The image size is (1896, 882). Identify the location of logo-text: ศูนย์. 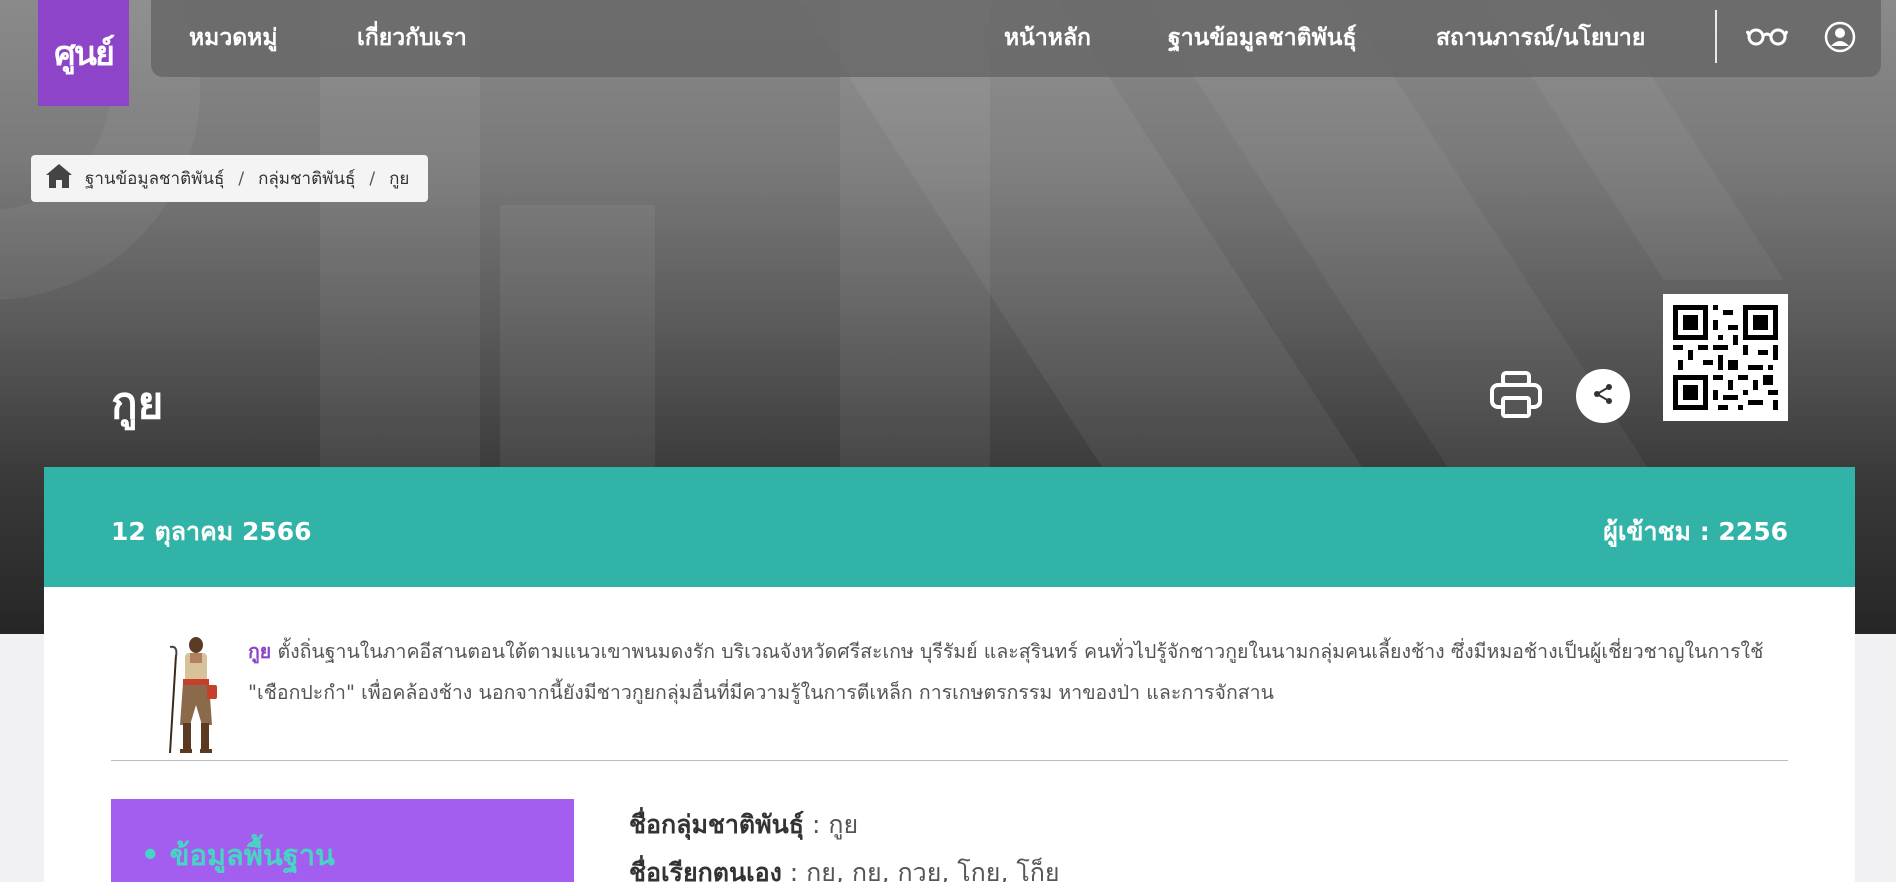
(84, 54).